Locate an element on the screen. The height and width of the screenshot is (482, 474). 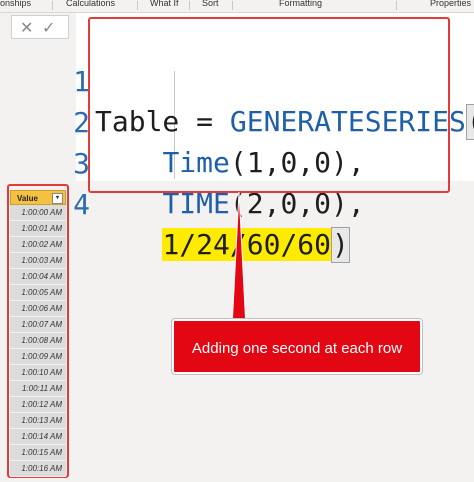
ribbon-sort: Sort is located at coordinates (210, 4).